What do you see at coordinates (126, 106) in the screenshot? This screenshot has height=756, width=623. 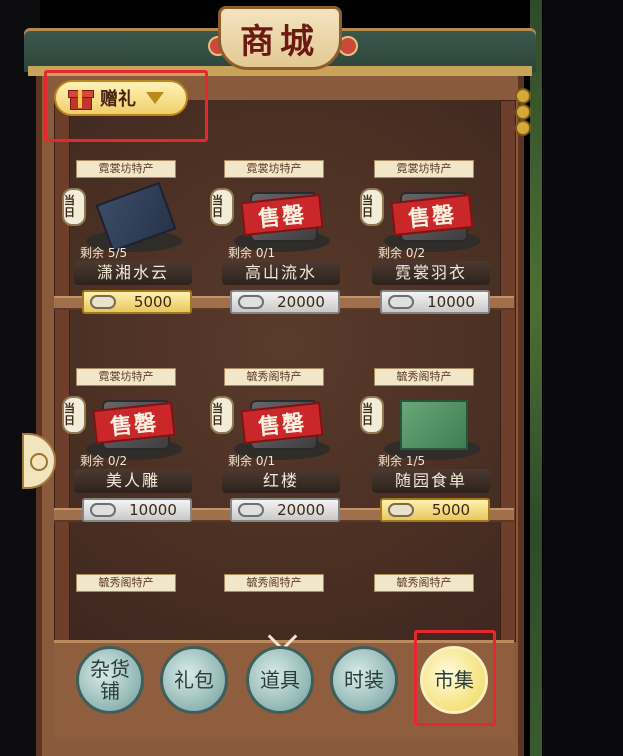 I see `highlight-box-dropdown` at bounding box center [126, 106].